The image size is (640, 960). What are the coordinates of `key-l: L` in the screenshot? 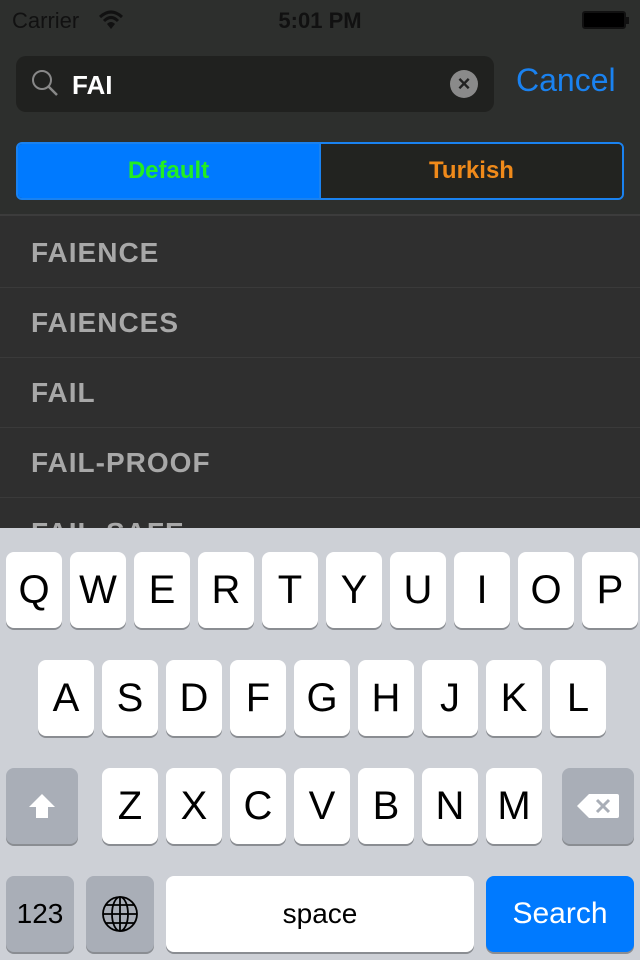 It's located at (578, 698).